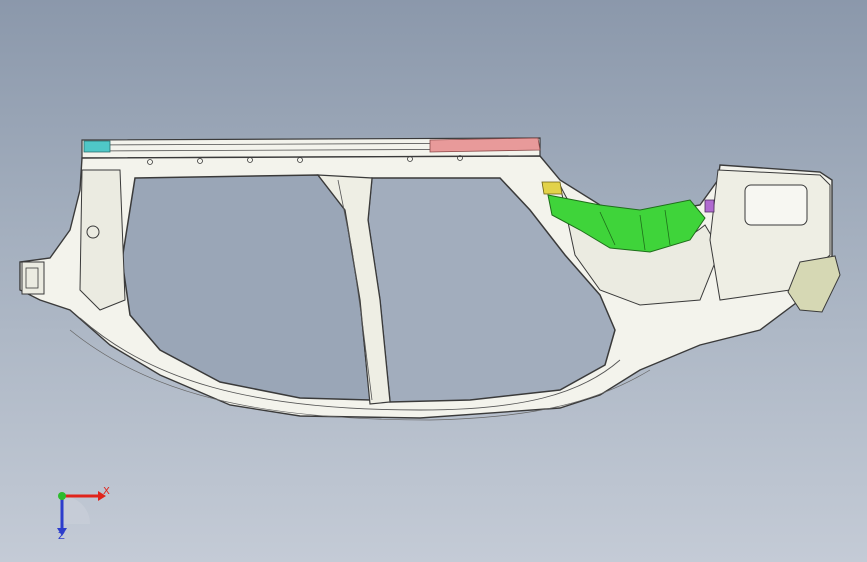 Image resolution: width=867 pixels, height=562 pixels. I want to click on x-axis-label: X, so click(106, 491).